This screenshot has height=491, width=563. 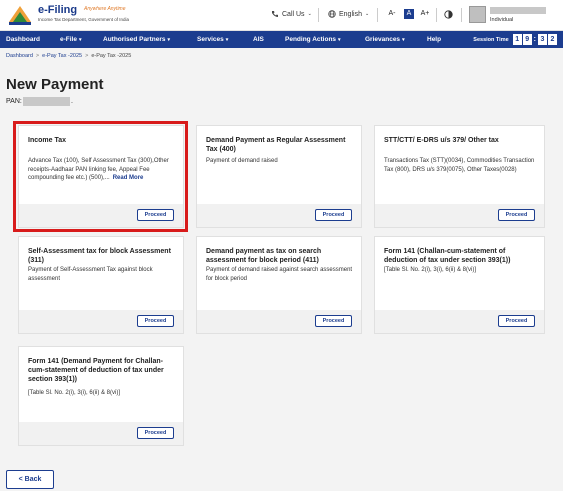 I want to click on session-digit: 1, so click(x=517, y=39).